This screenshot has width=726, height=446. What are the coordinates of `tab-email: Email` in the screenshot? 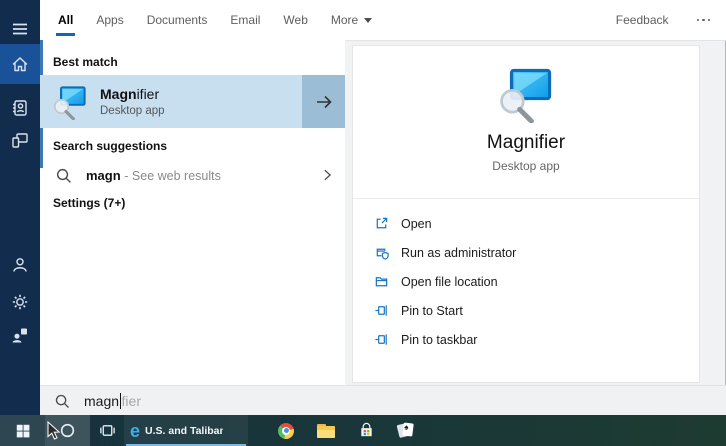 It's located at (245, 20).